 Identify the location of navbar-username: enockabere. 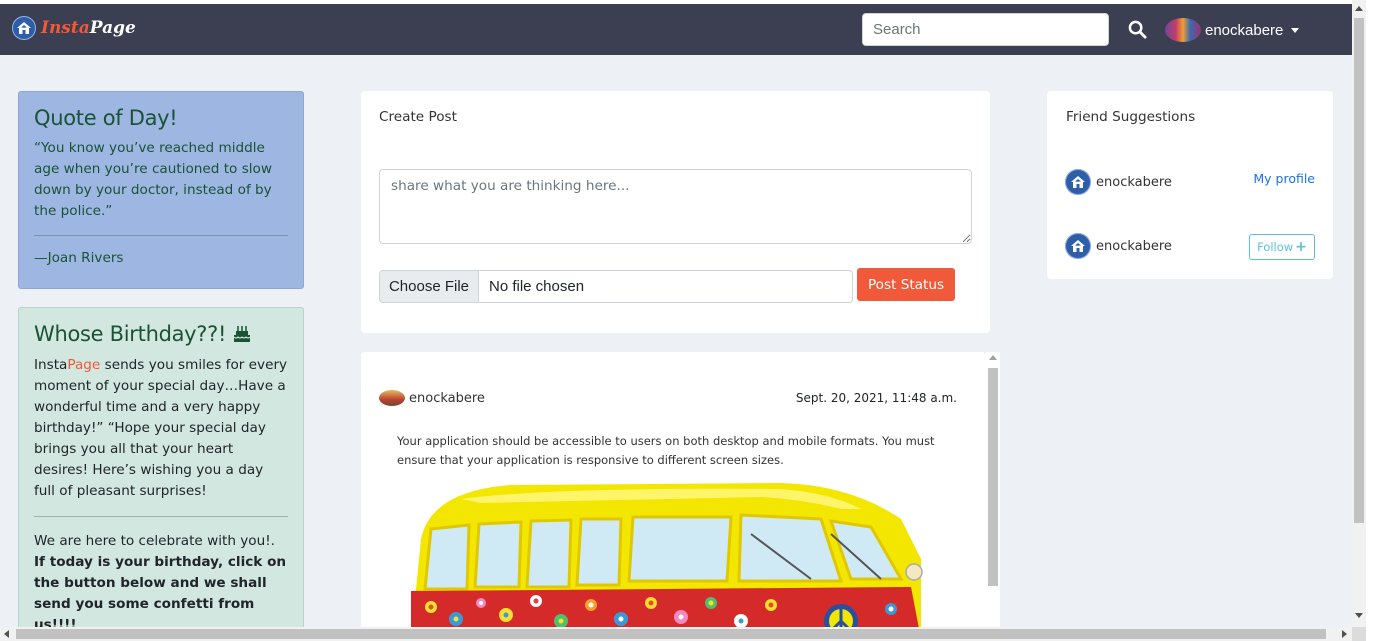
(1244, 30).